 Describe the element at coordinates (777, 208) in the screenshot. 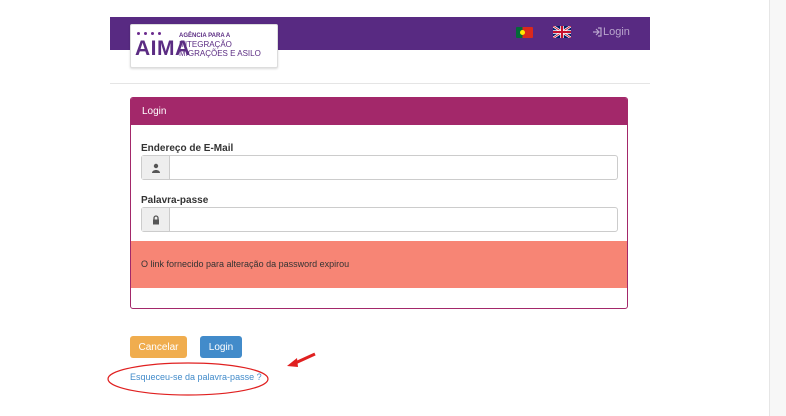

I see `vertical-scrollbar` at that location.